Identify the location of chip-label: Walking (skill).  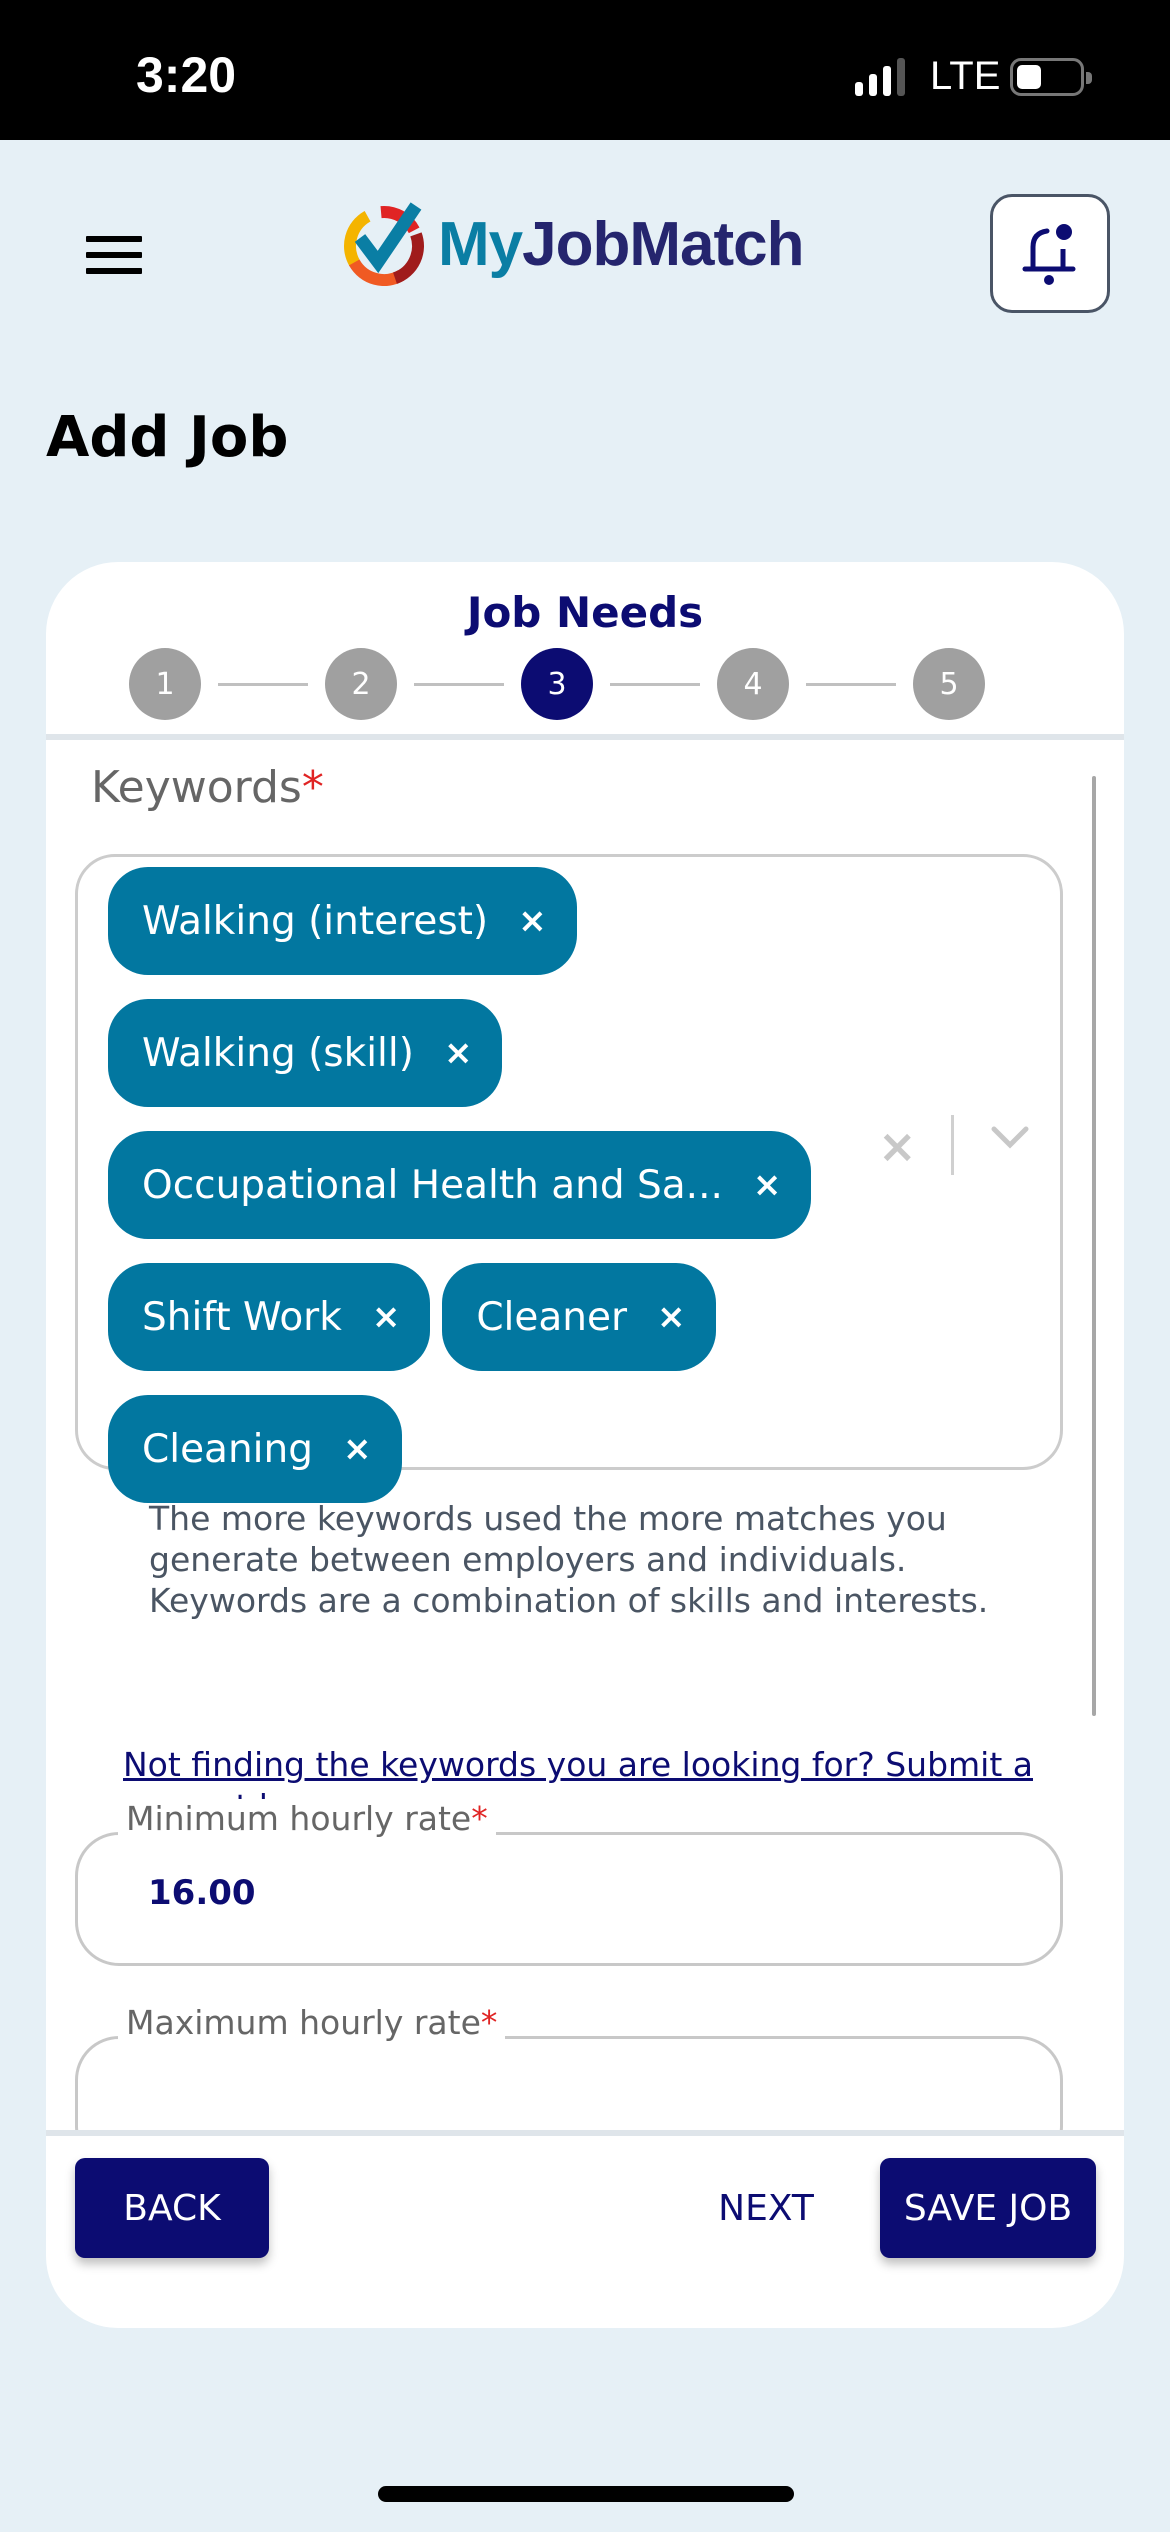
(278, 1053).